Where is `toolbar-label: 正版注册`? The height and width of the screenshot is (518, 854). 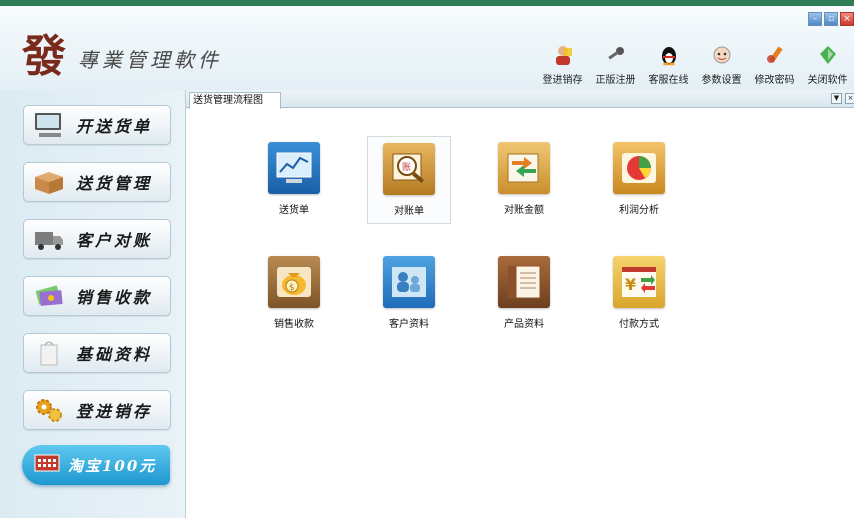
toolbar-label: 正版注册 is located at coordinates (615, 80).